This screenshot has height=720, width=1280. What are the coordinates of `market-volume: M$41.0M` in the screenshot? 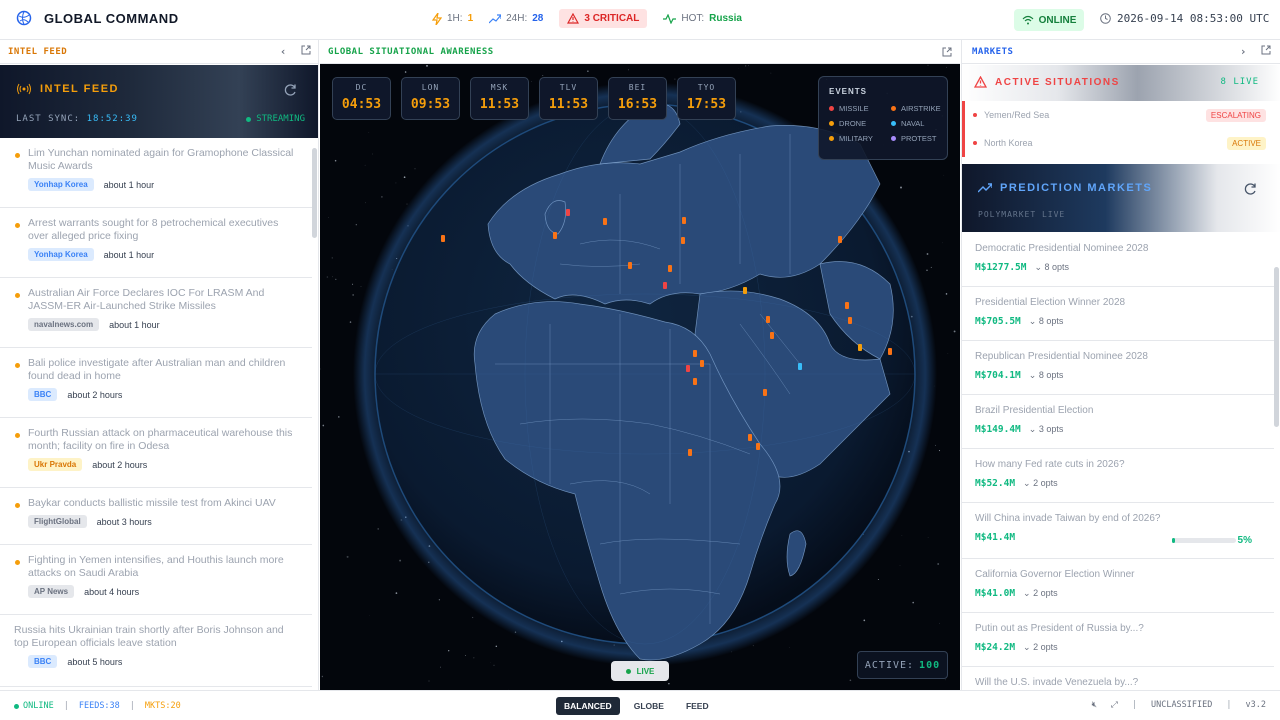 It's located at (995, 593).